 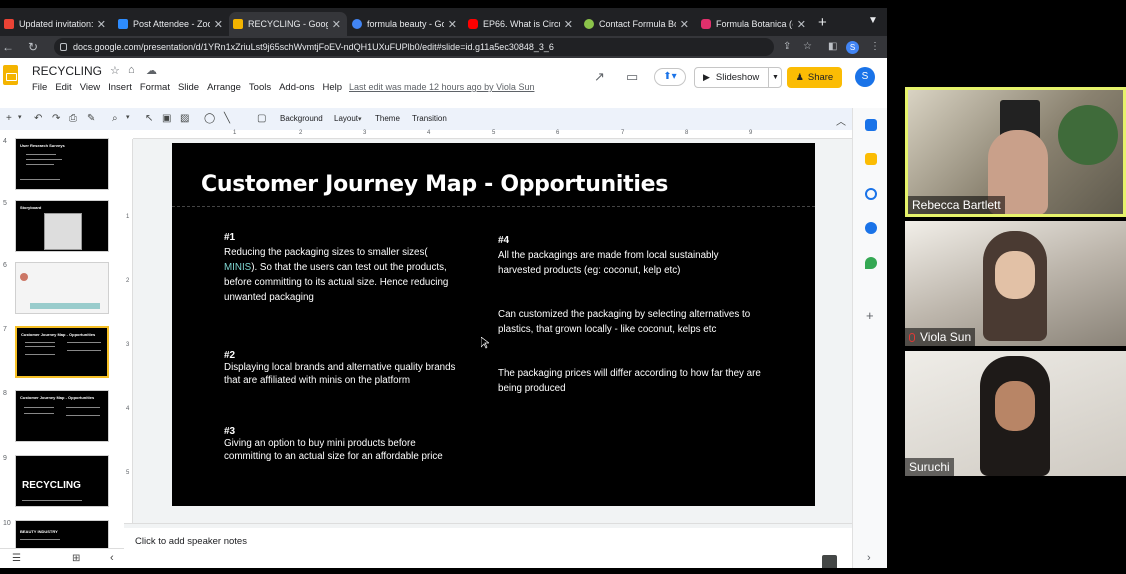 I want to click on menu-slide: Slide, so click(x=188, y=87).